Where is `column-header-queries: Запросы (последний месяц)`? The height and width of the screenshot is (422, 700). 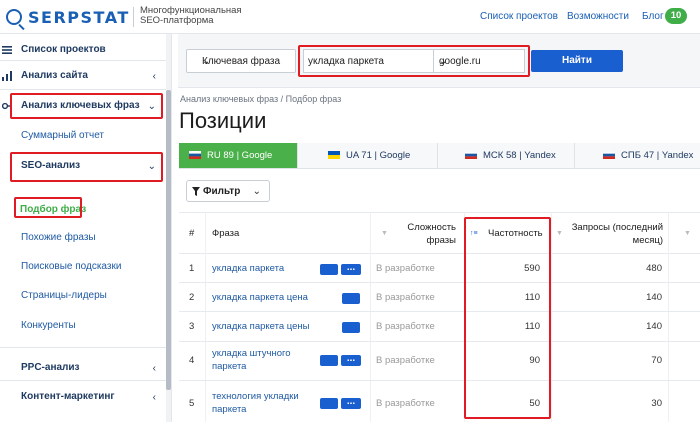
column-header-queries: Запросы (последний месяц) is located at coordinates (617, 234).